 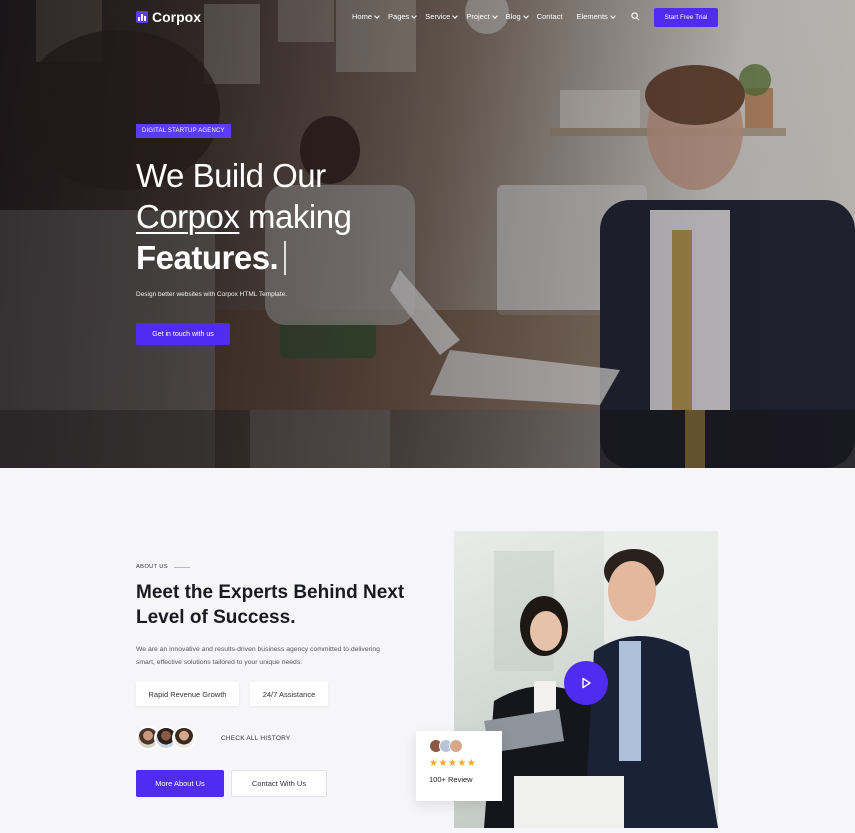 I want to click on about-label: ABOUT US, so click(x=163, y=567).